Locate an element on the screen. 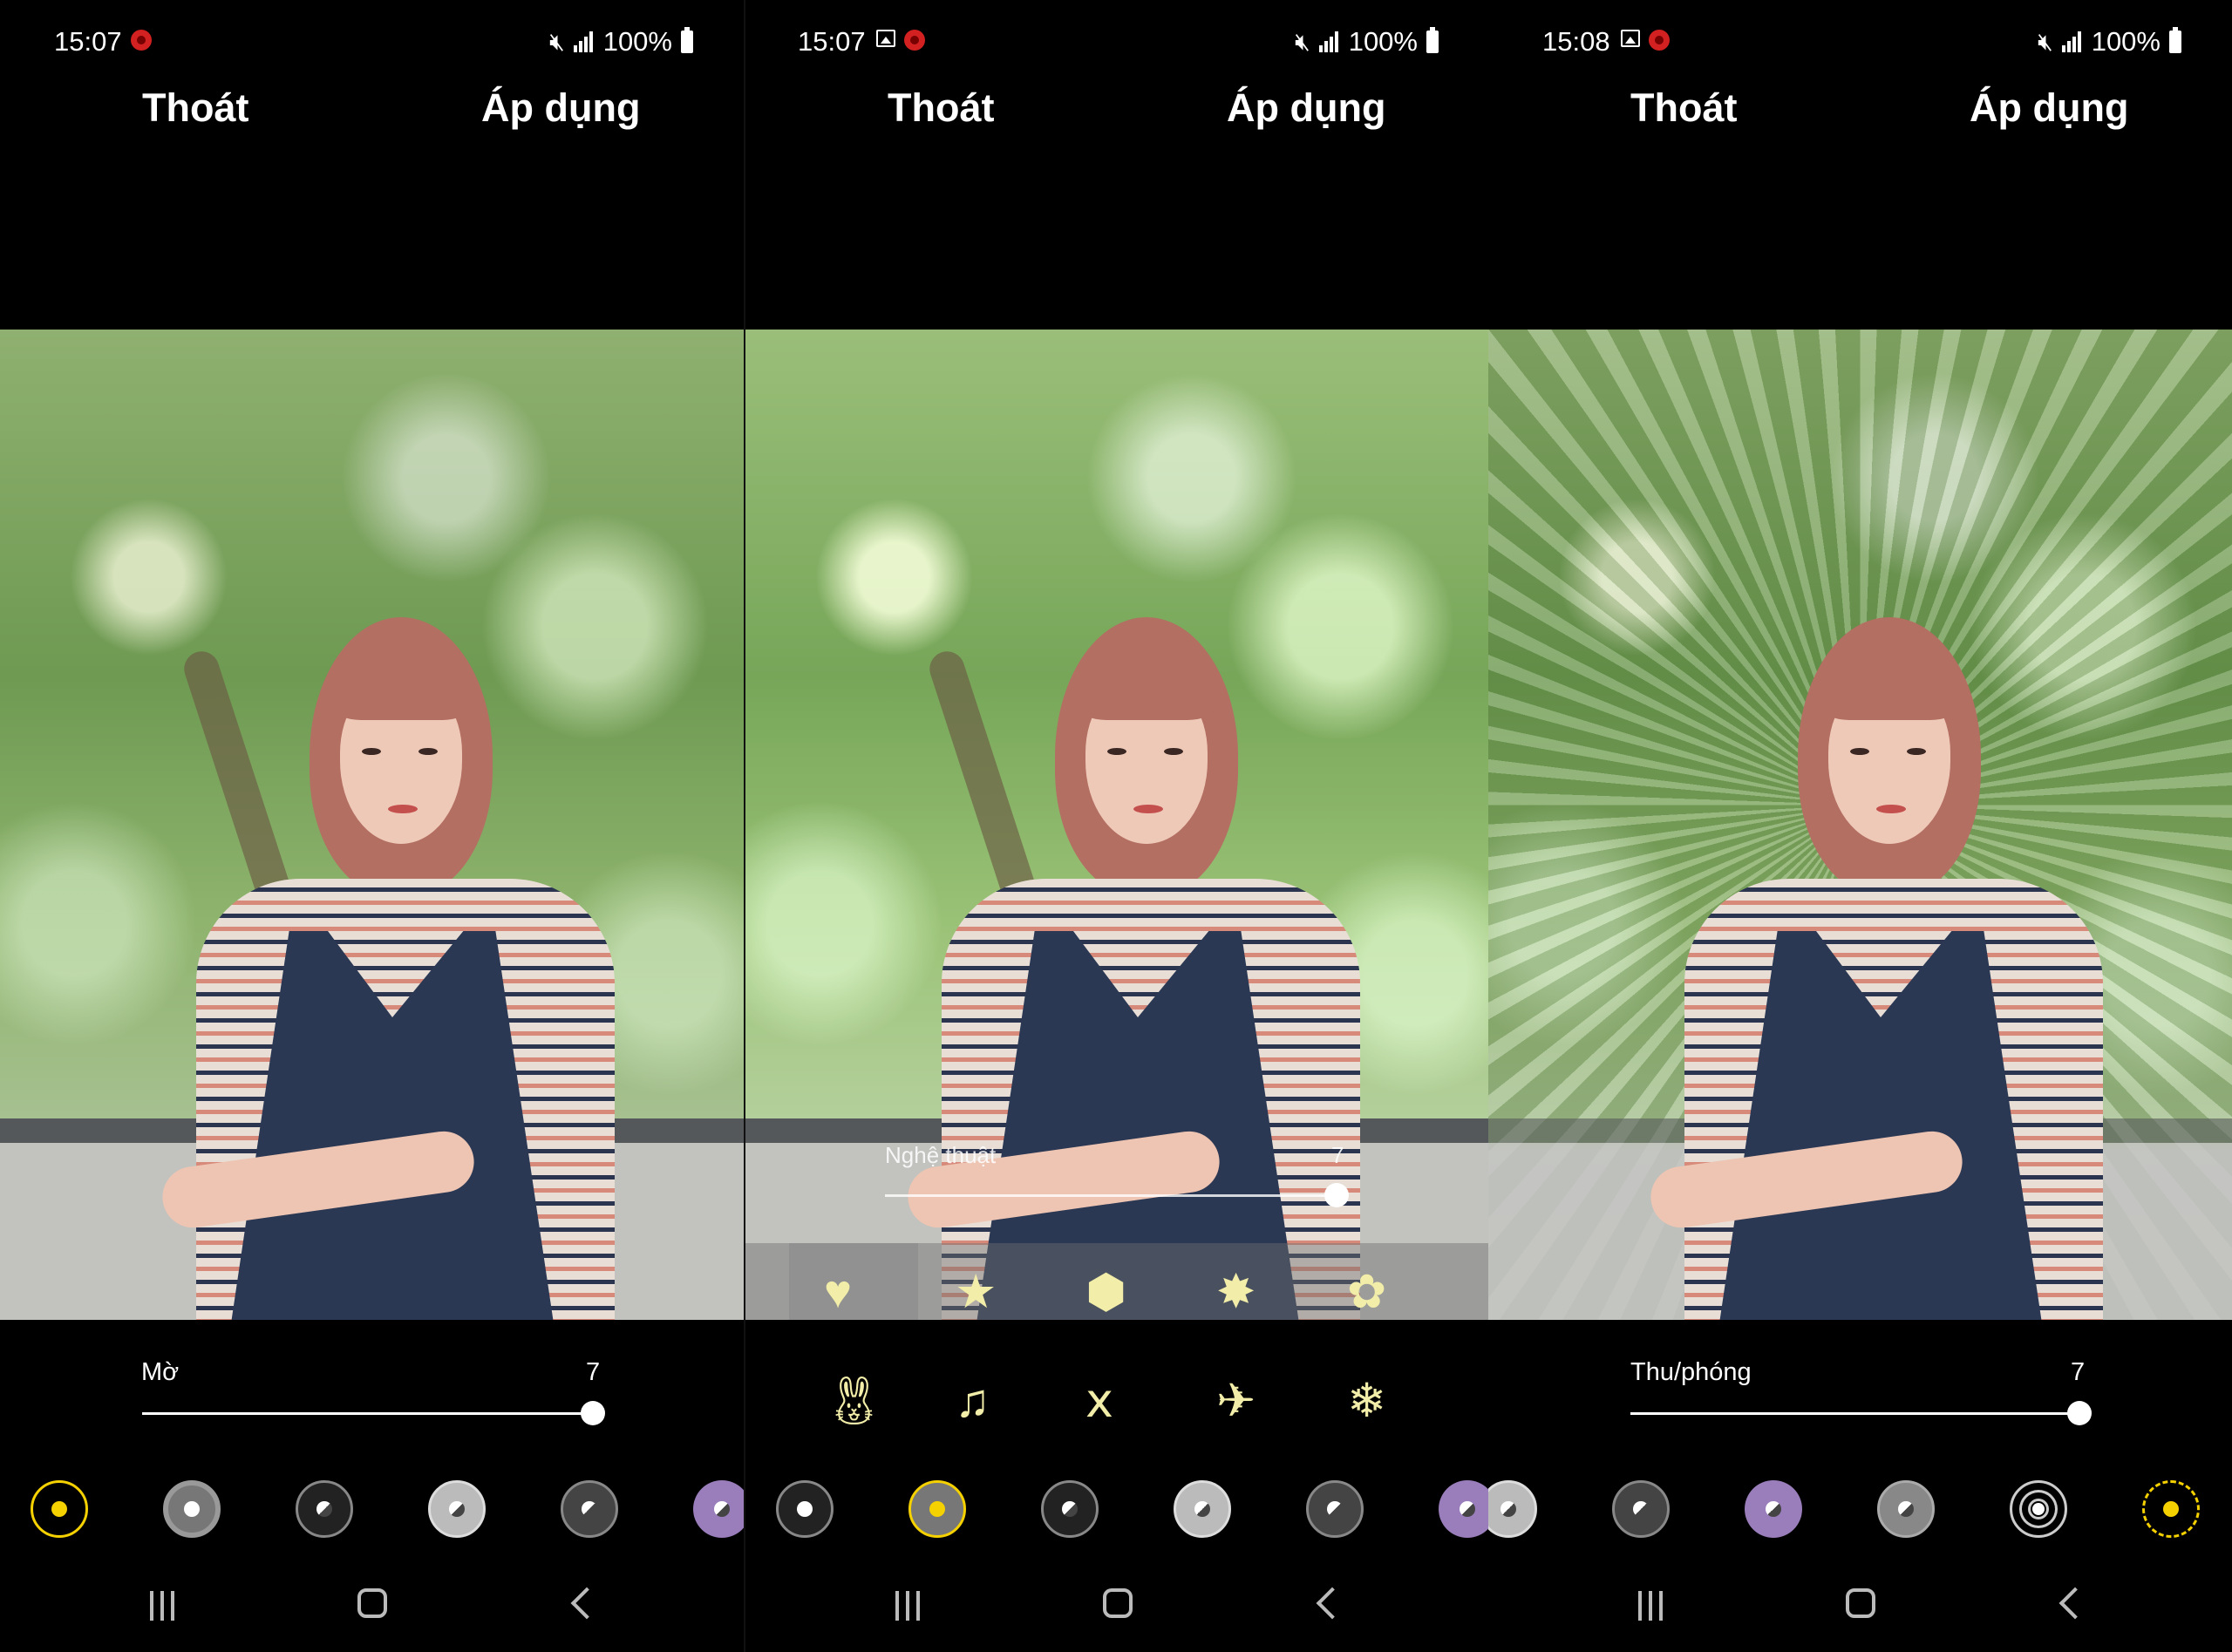 This screenshot has height=1652, width=2232. effect-blur is located at coordinates (59, 1509).